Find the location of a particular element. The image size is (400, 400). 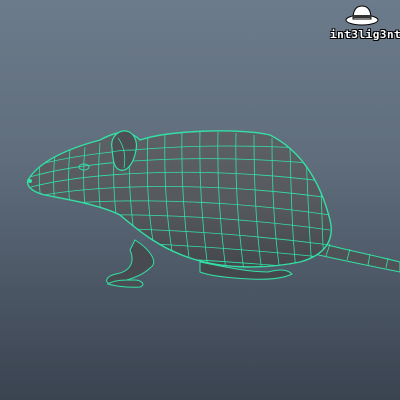

brand-text: int3lig3nt is located at coordinates (365, 34).